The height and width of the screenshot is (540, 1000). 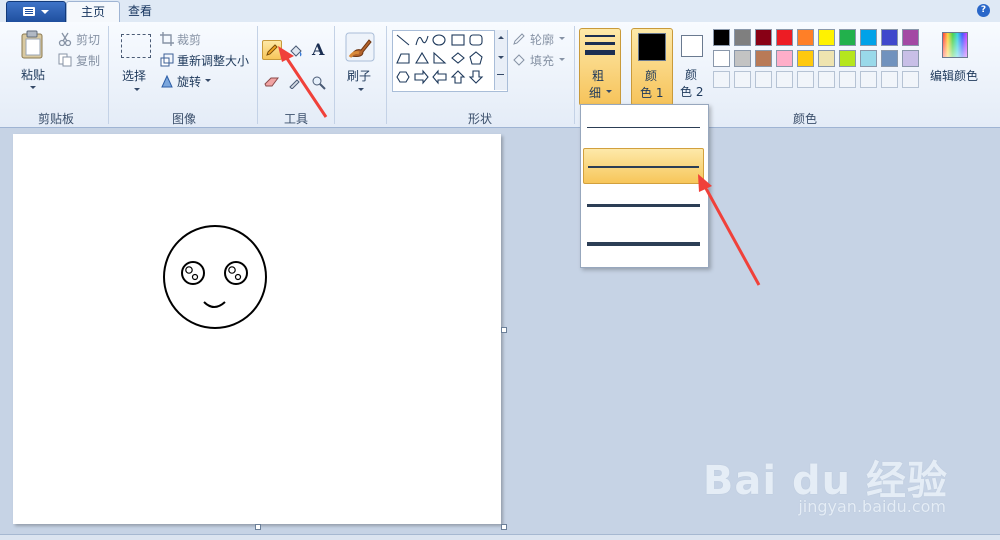 I want to click on line-thickness-icon, so click(x=643, y=244).